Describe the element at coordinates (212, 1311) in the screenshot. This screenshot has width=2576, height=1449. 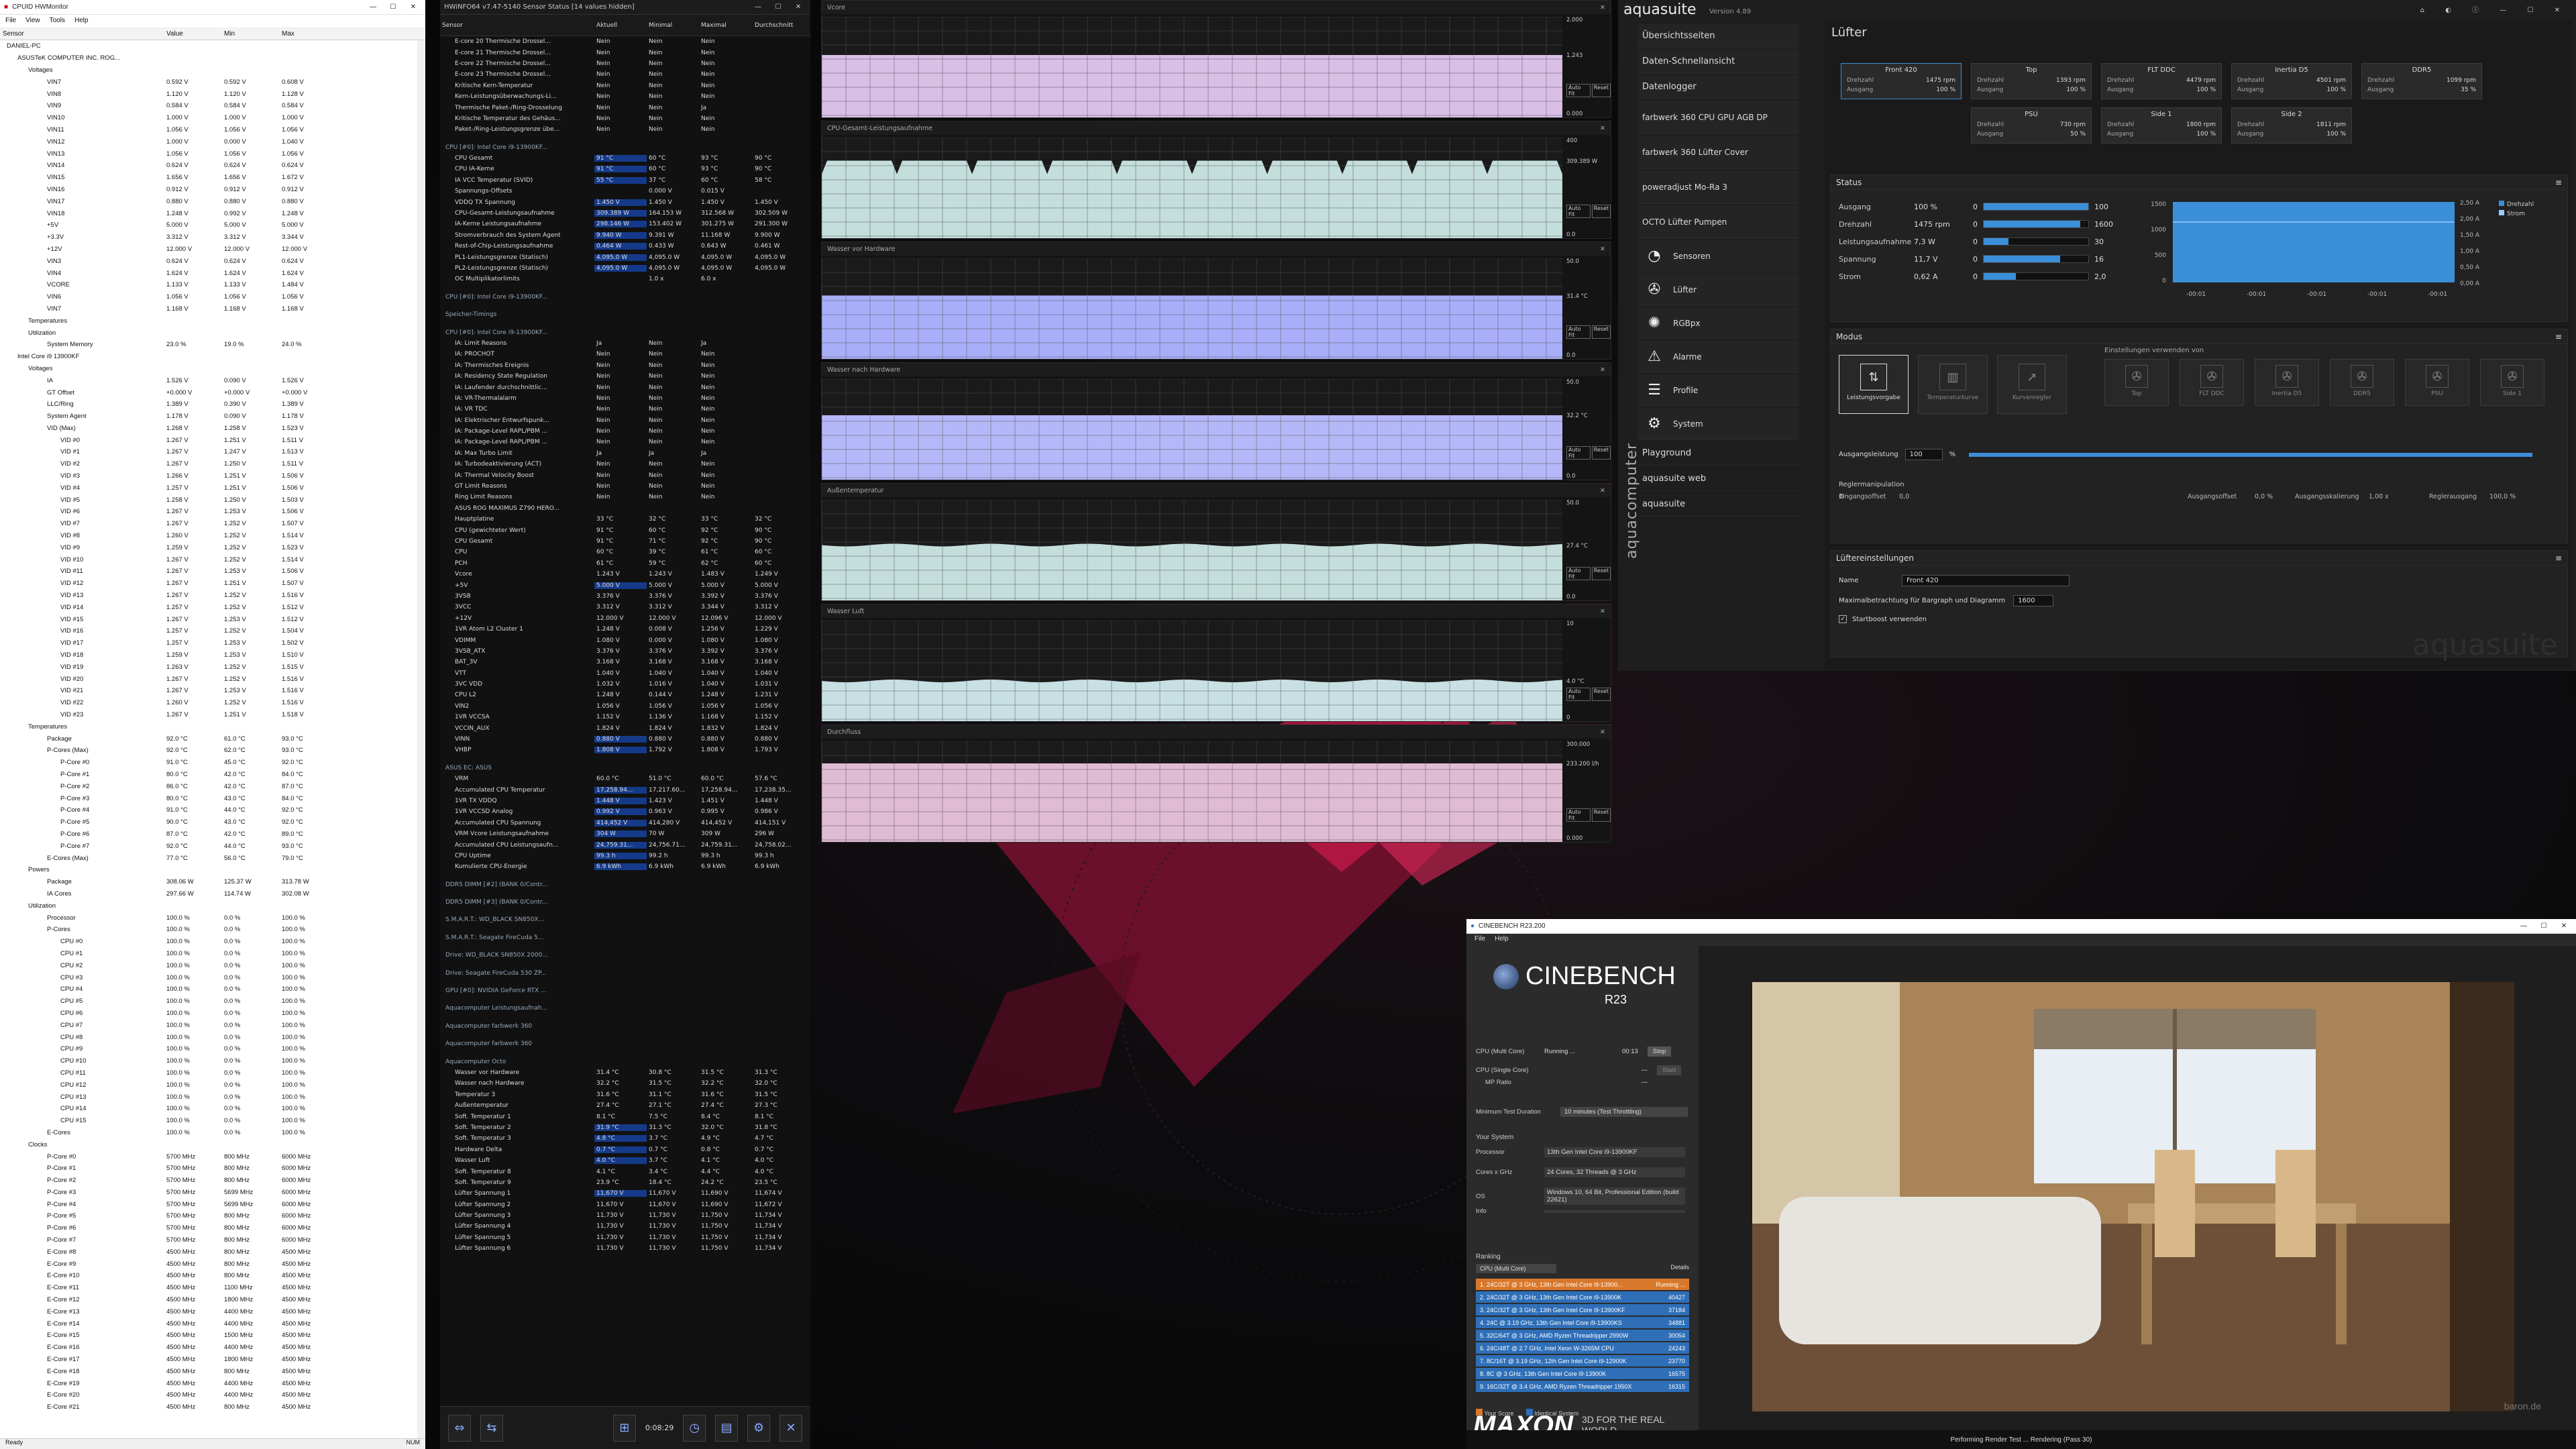
I see `table-row: E-Core #13 4500 MHz 4400 MHz 4500 MHz` at that location.